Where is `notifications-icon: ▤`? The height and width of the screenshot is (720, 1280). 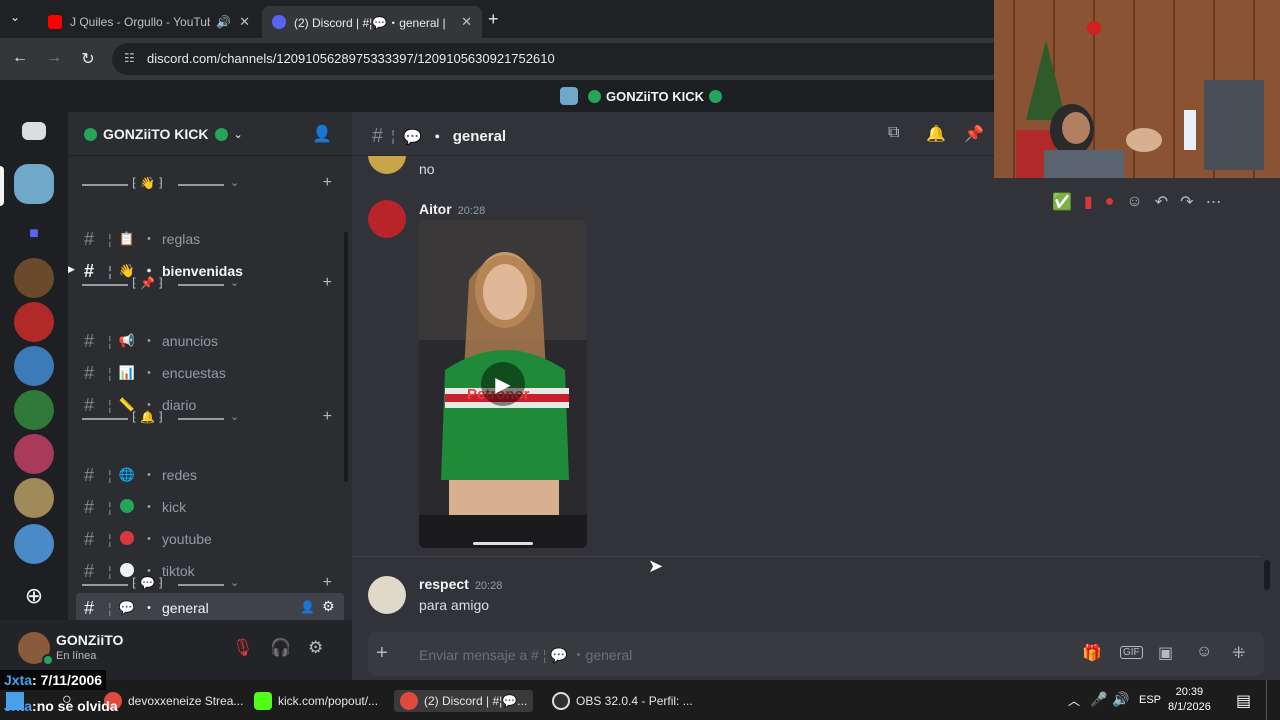 notifications-icon: ▤ is located at coordinates (1243, 701).